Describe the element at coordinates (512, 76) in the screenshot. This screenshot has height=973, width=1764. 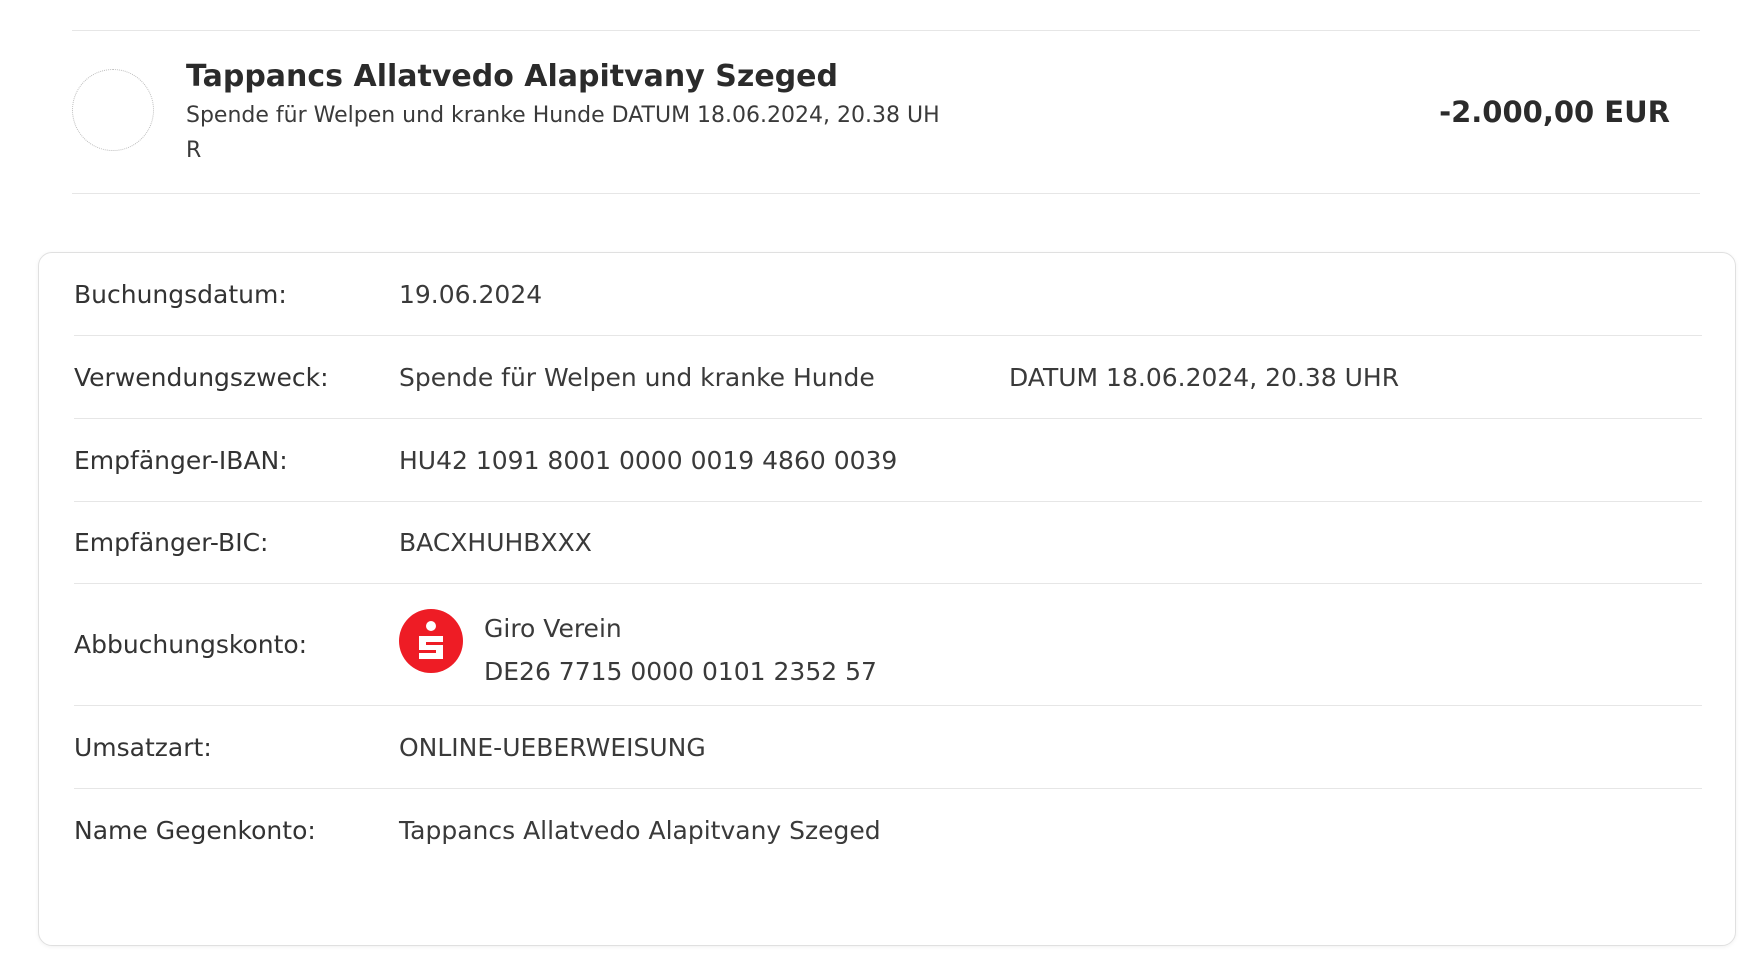
I see `transaction-title: Tappancs Allatvedo Alapitvany Szeged` at that location.